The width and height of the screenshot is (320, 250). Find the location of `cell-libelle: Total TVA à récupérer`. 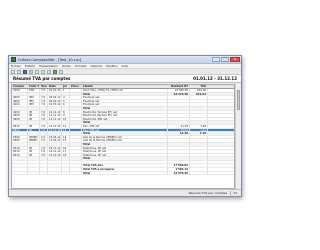

cell-libelle: Total TVA à récupérer is located at coordinates (125, 169).